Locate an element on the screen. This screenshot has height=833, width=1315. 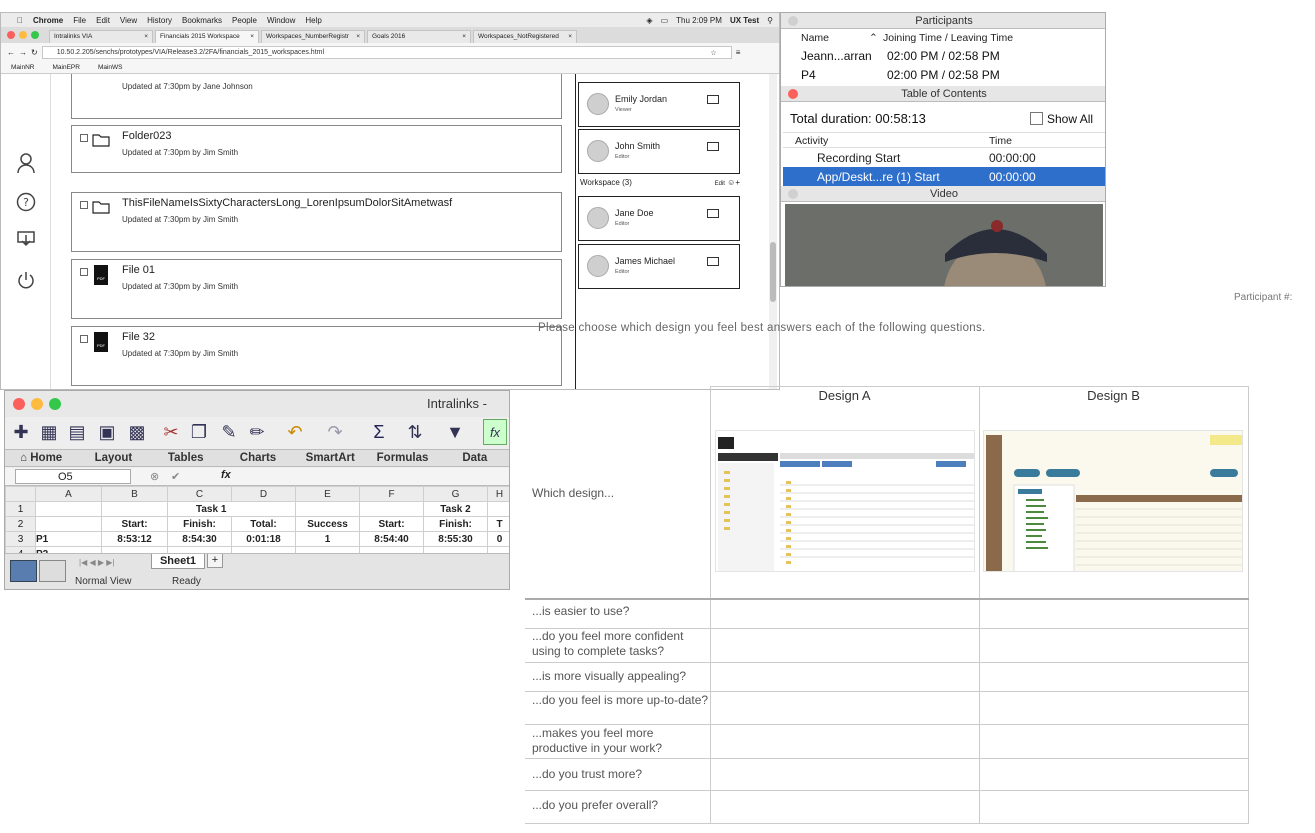
new-icon: ✚ is located at coordinates (21, 432).